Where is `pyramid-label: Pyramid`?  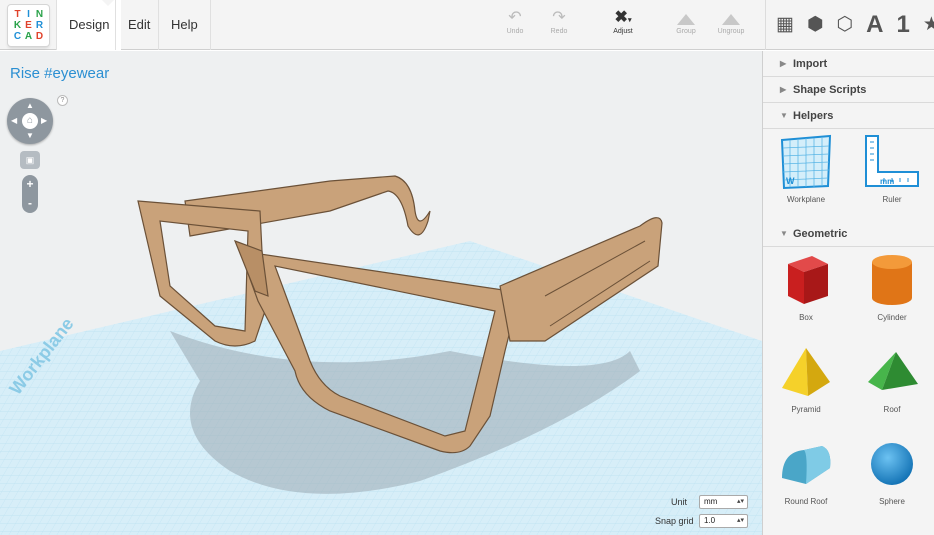 pyramid-label: Pyramid is located at coordinates (806, 409).